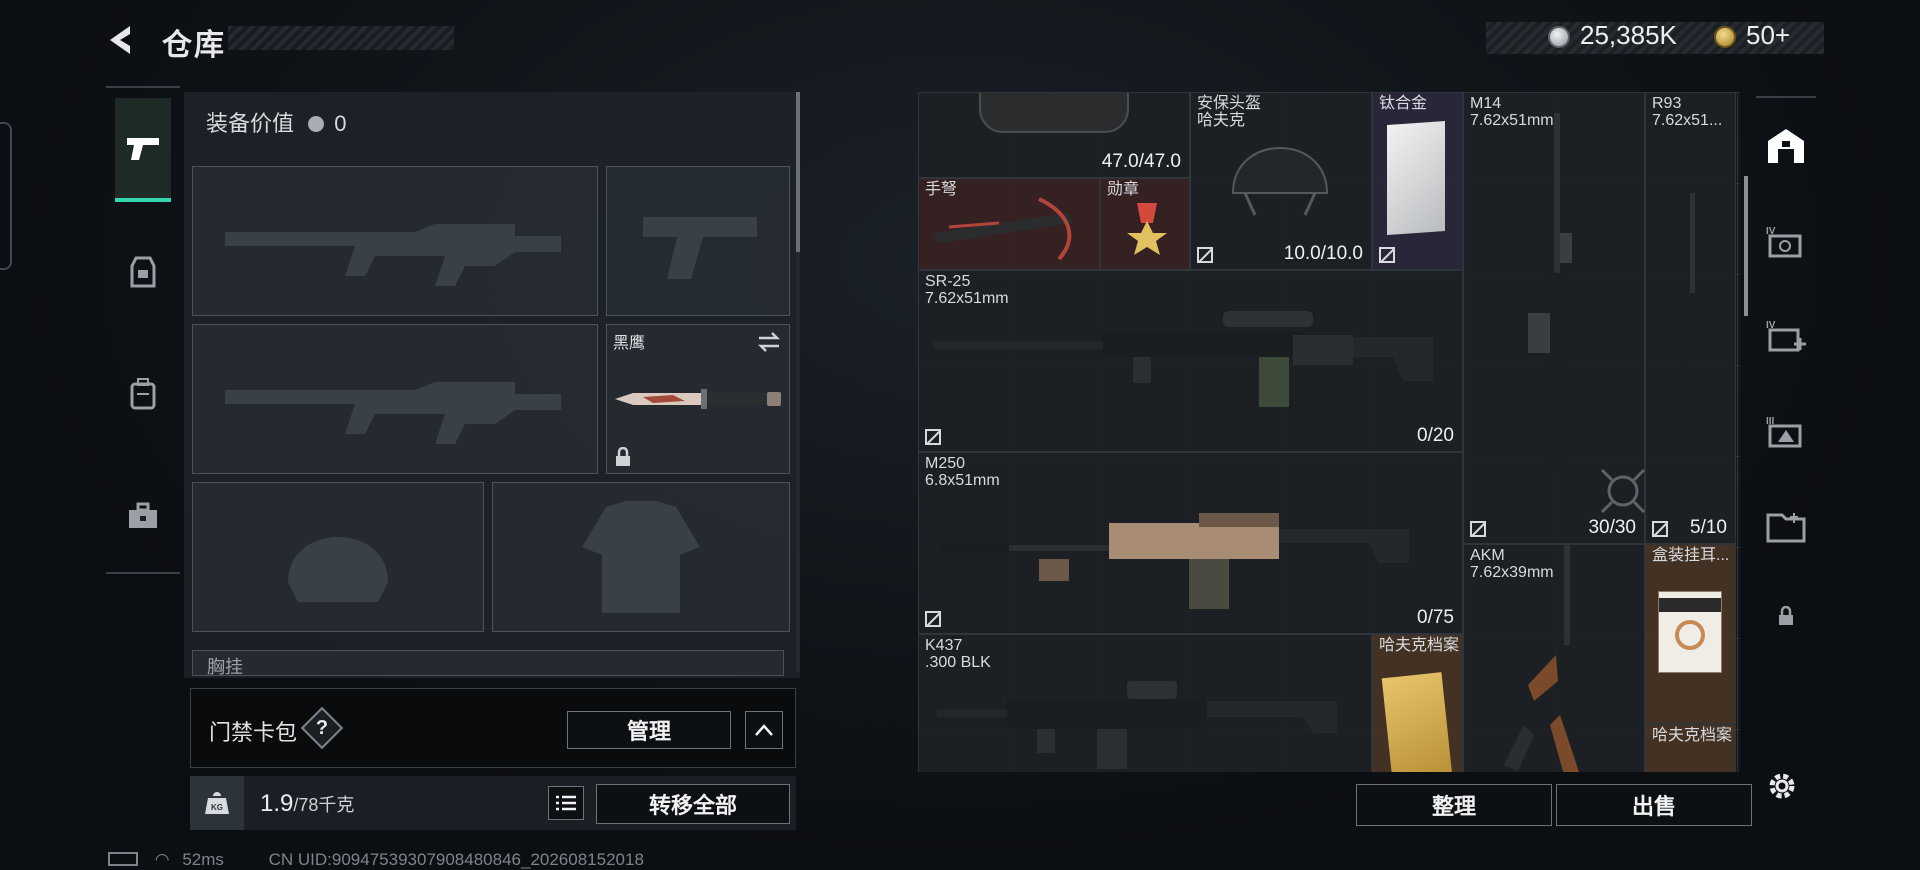 This screenshot has width=1920, height=870. What do you see at coordinates (322, 728) in the screenshot?
I see `help-icon: ?` at bounding box center [322, 728].